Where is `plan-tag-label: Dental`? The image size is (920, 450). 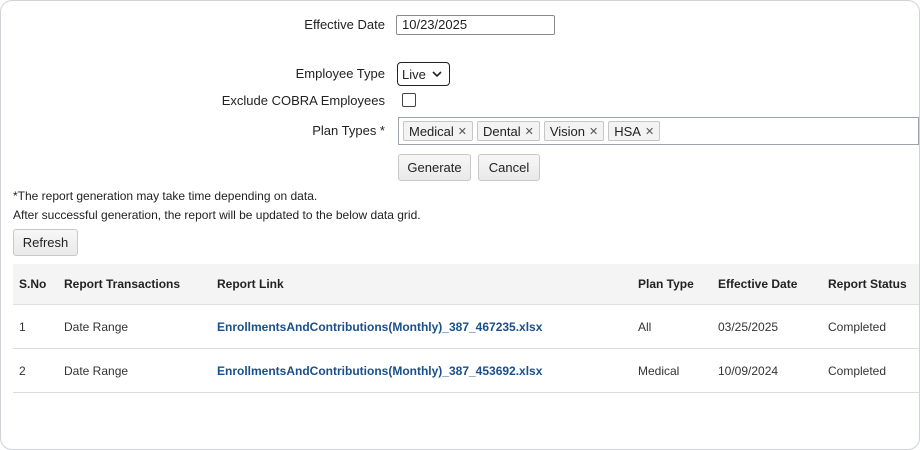
plan-tag-label: Dental is located at coordinates (502, 131).